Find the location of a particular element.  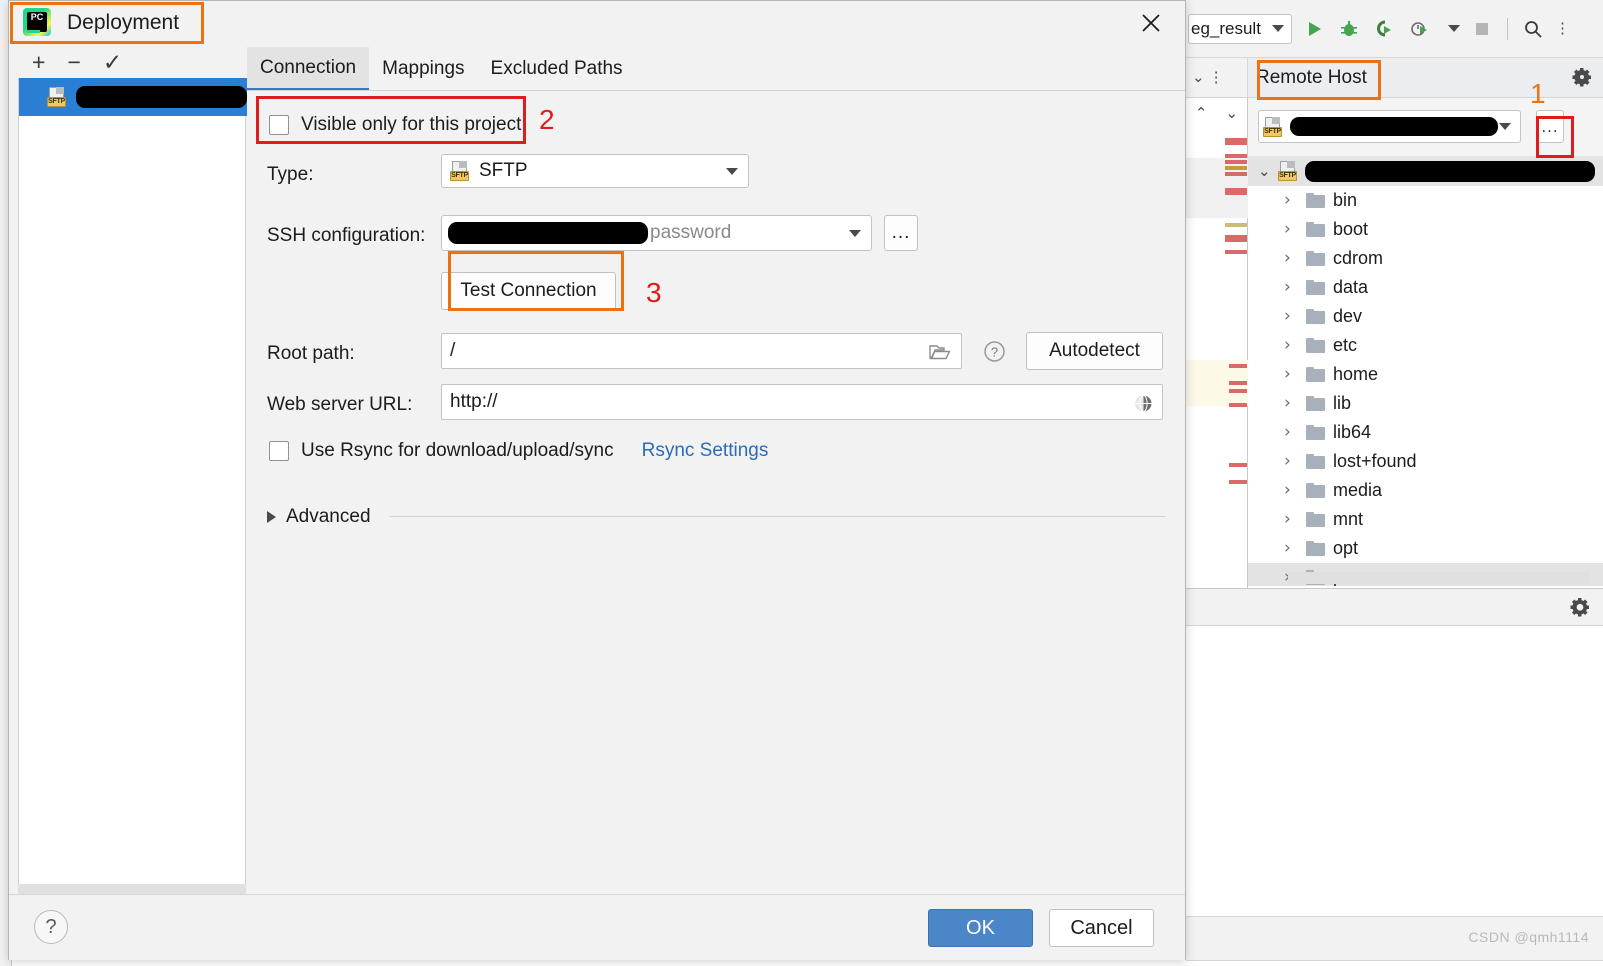

cancel-button: Cancel is located at coordinates (1101, 928).